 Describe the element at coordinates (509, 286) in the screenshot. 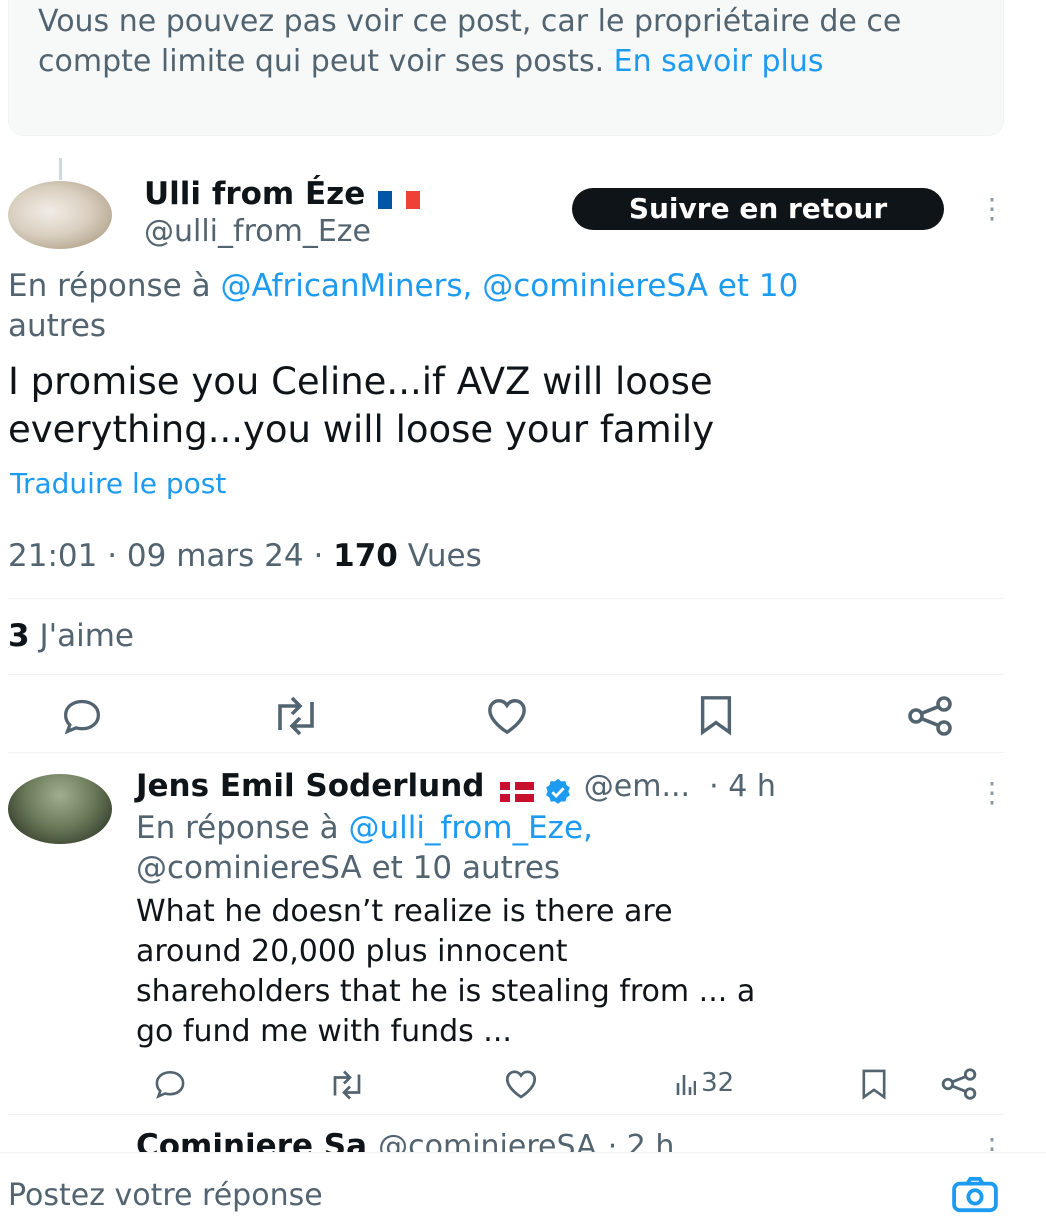

I see `reply-targets-link: @AfricanMiners, @cominiereSA et 10` at that location.